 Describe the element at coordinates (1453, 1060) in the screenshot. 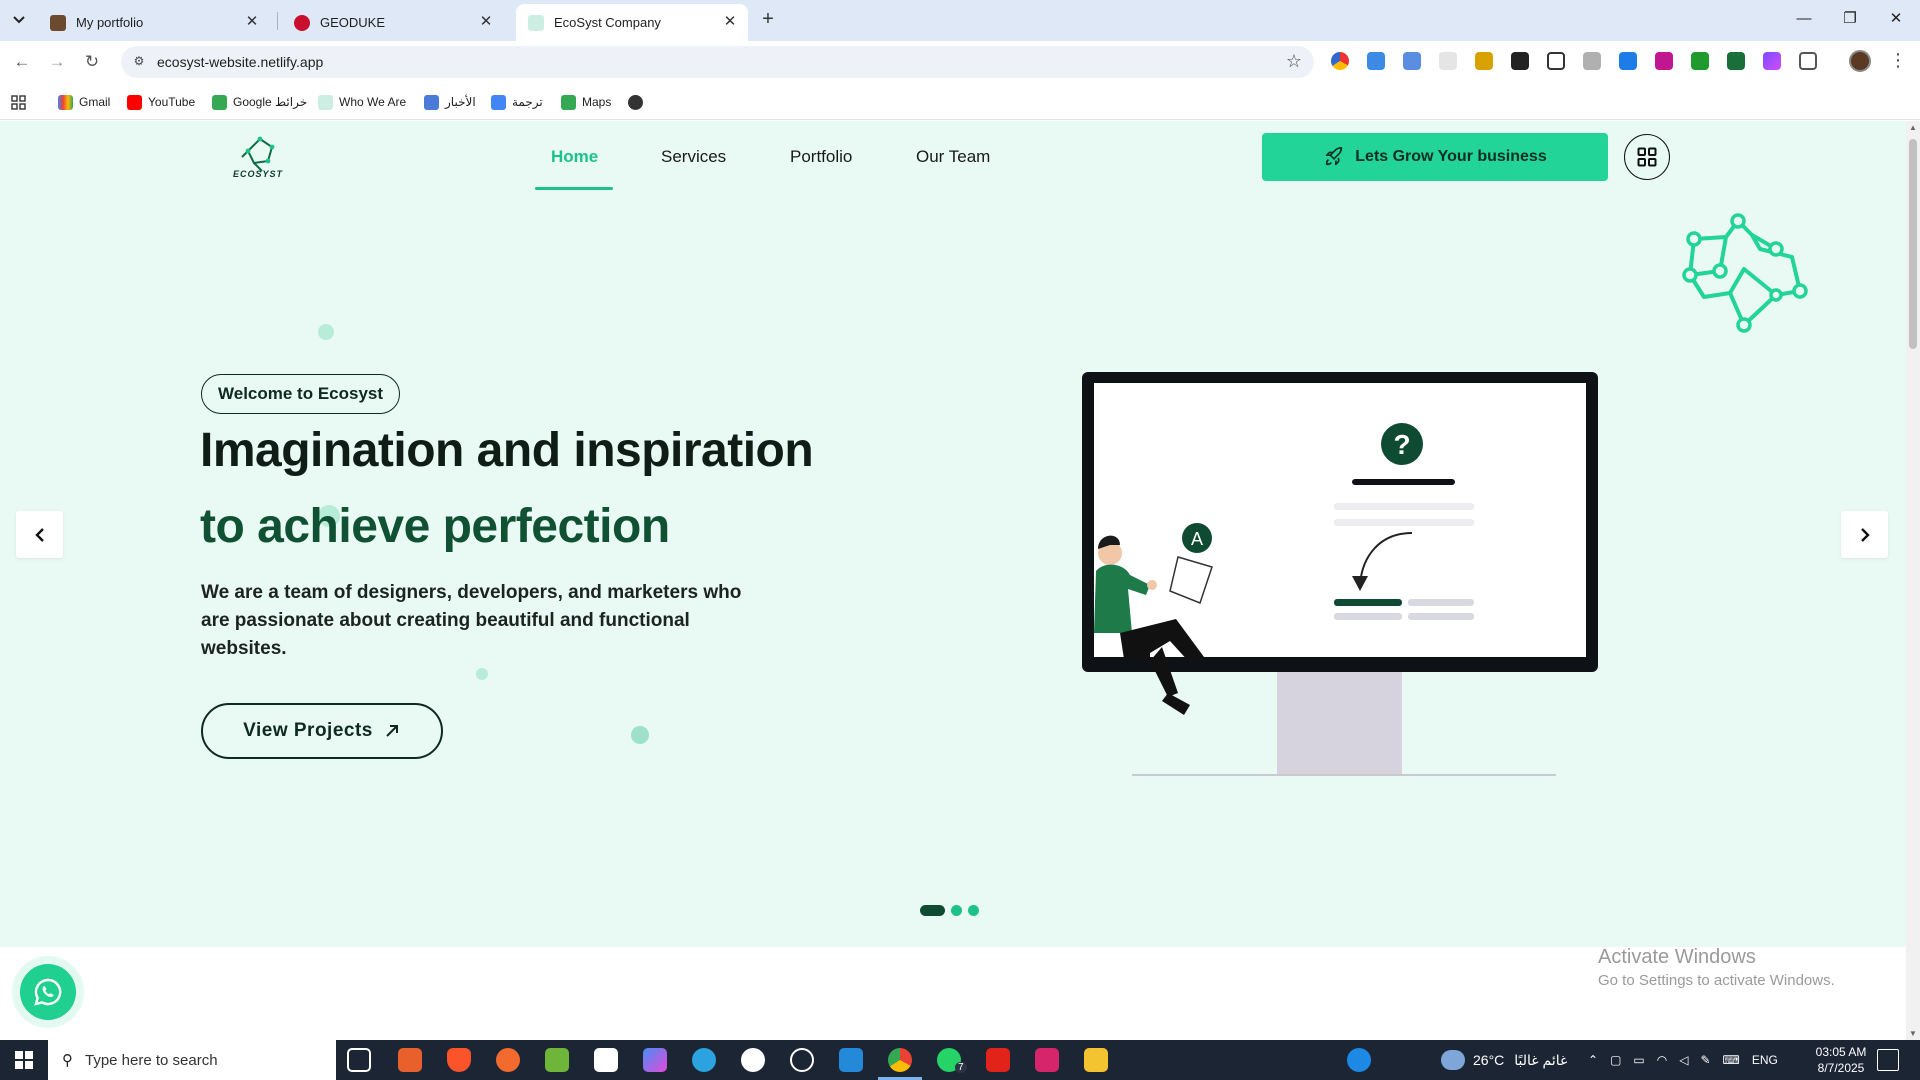

I see `cloud-icon` at that location.